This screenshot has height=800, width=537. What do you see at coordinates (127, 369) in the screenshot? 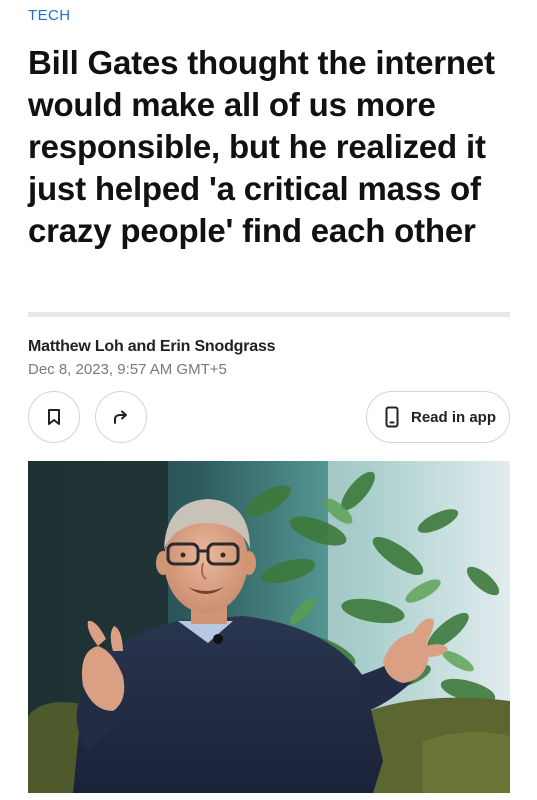
I see `publish-timestamp: Dec 8, 2023, 9:57 AM GMT+5` at bounding box center [127, 369].